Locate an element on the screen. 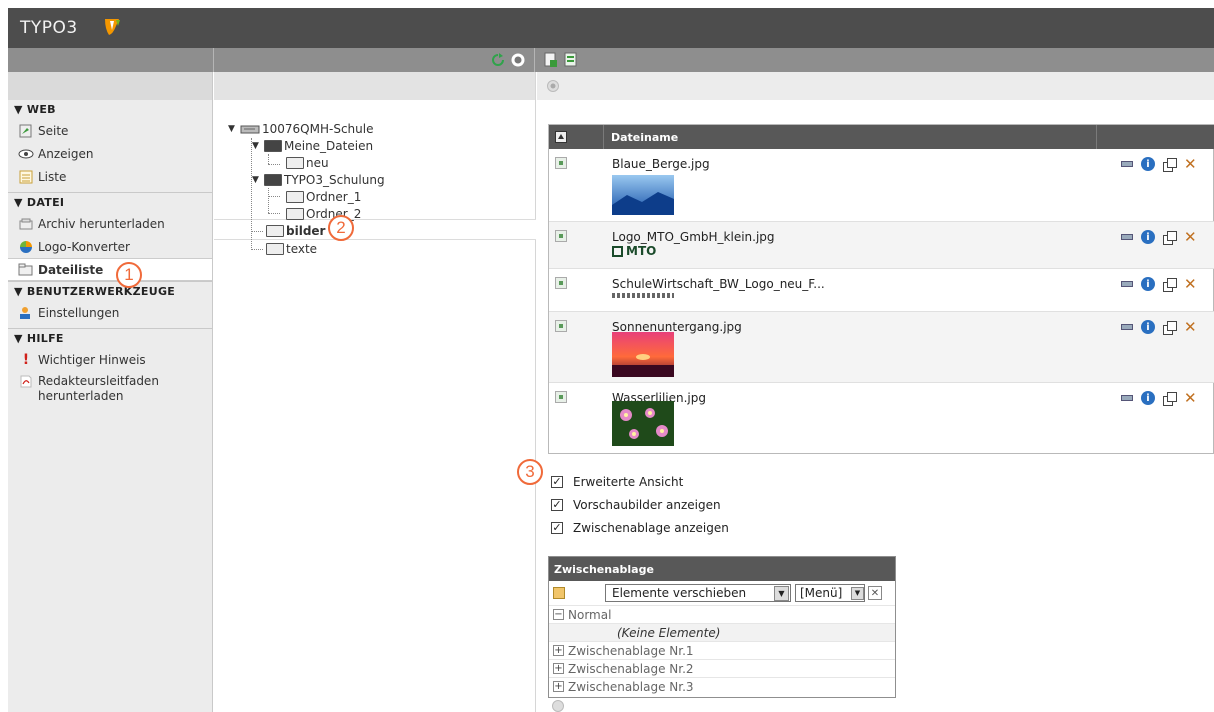 The width and height of the screenshot is (1214, 712). tree-node-meine-dateien: ▼ Meine_Dateien is located at coordinates (312, 146).